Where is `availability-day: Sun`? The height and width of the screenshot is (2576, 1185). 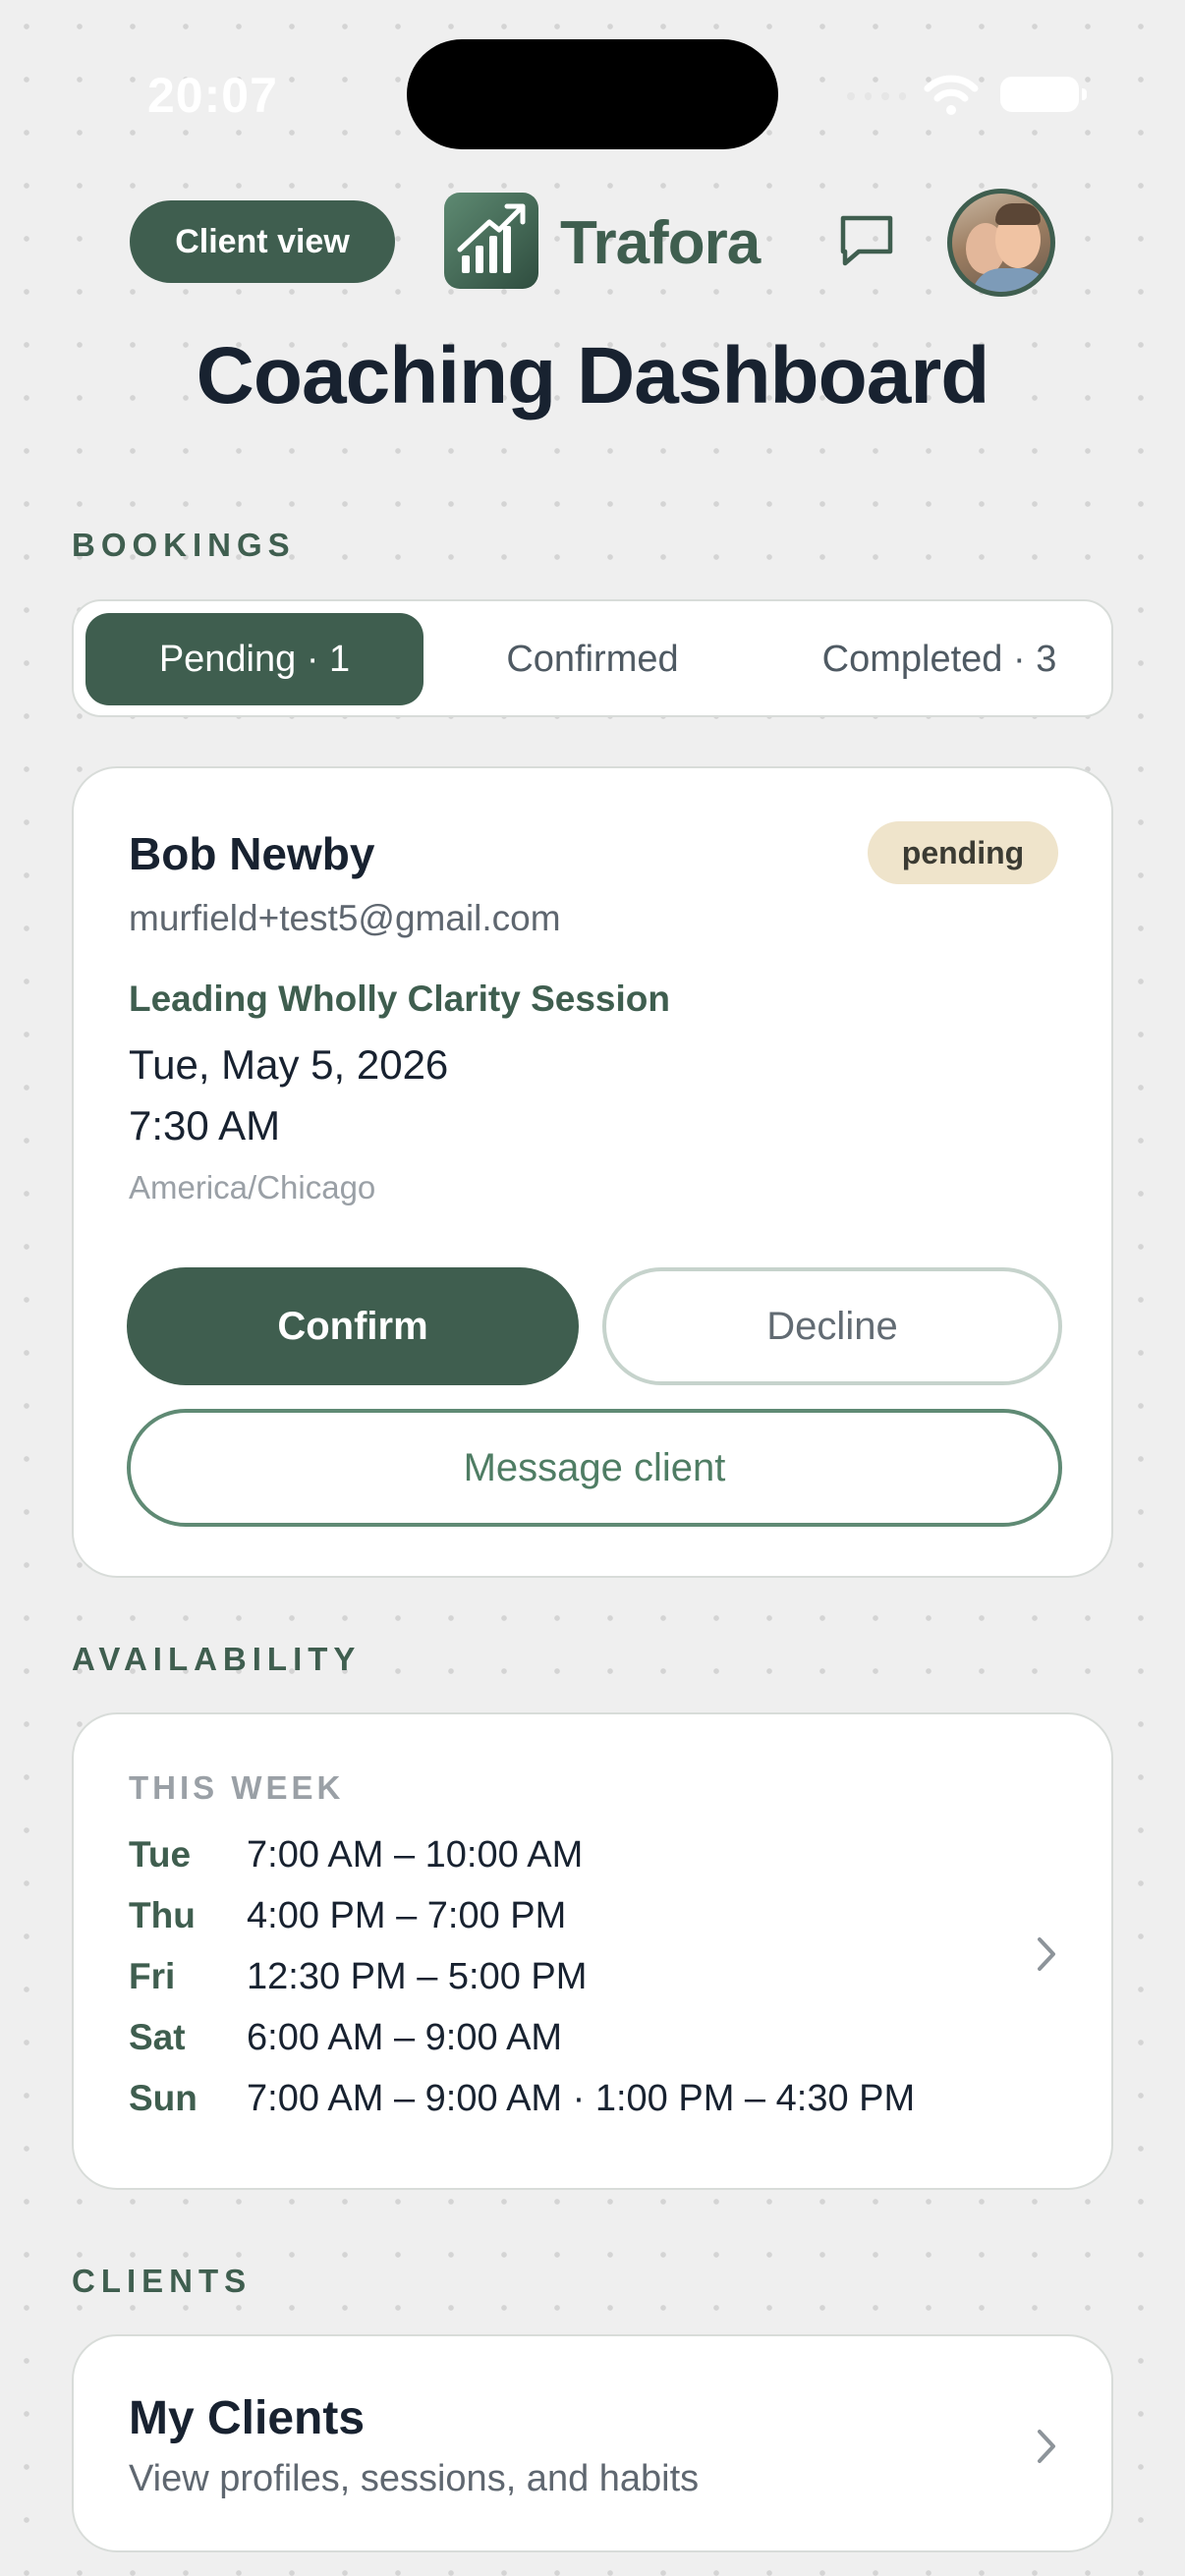
availability-day: Sun is located at coordinates (164, 2098).